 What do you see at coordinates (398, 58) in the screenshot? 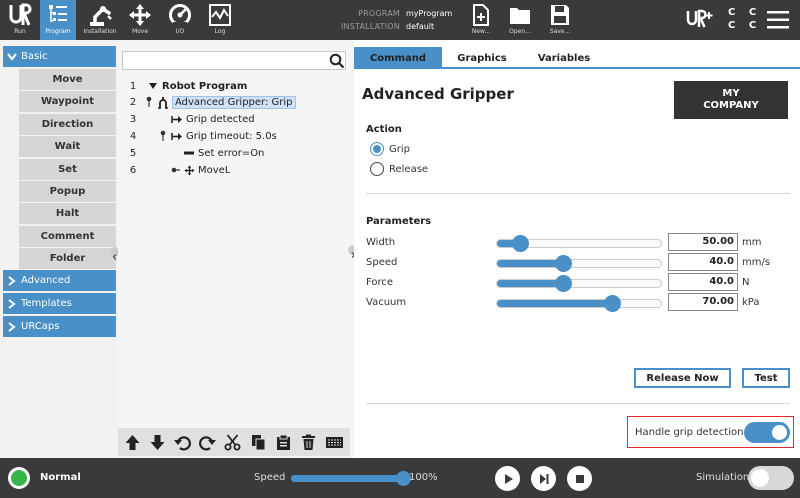
I see `tab-command: Command` at bounding box center [398, 58].